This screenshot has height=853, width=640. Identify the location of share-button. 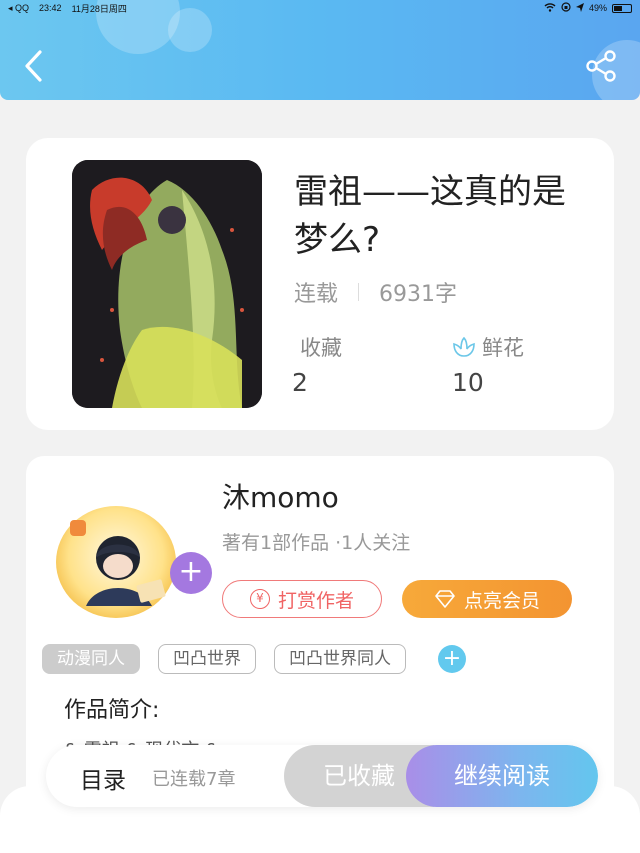
(602, 66).